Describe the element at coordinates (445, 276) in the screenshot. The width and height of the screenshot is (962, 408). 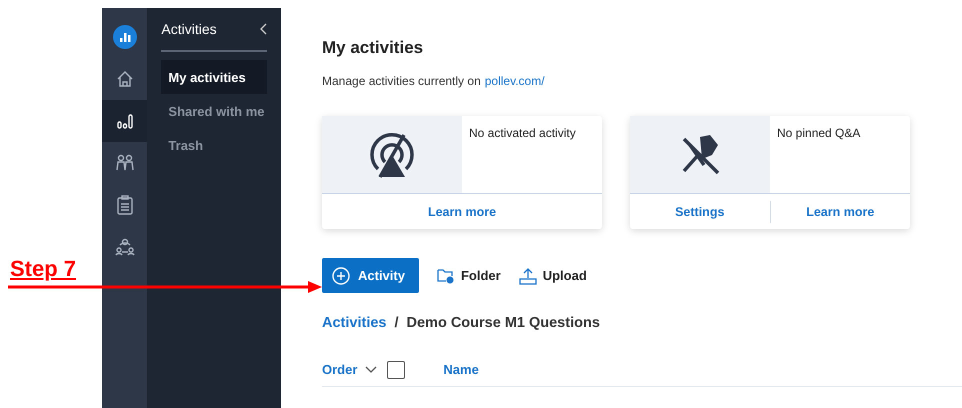
I see `folder-add-icon` at that location.